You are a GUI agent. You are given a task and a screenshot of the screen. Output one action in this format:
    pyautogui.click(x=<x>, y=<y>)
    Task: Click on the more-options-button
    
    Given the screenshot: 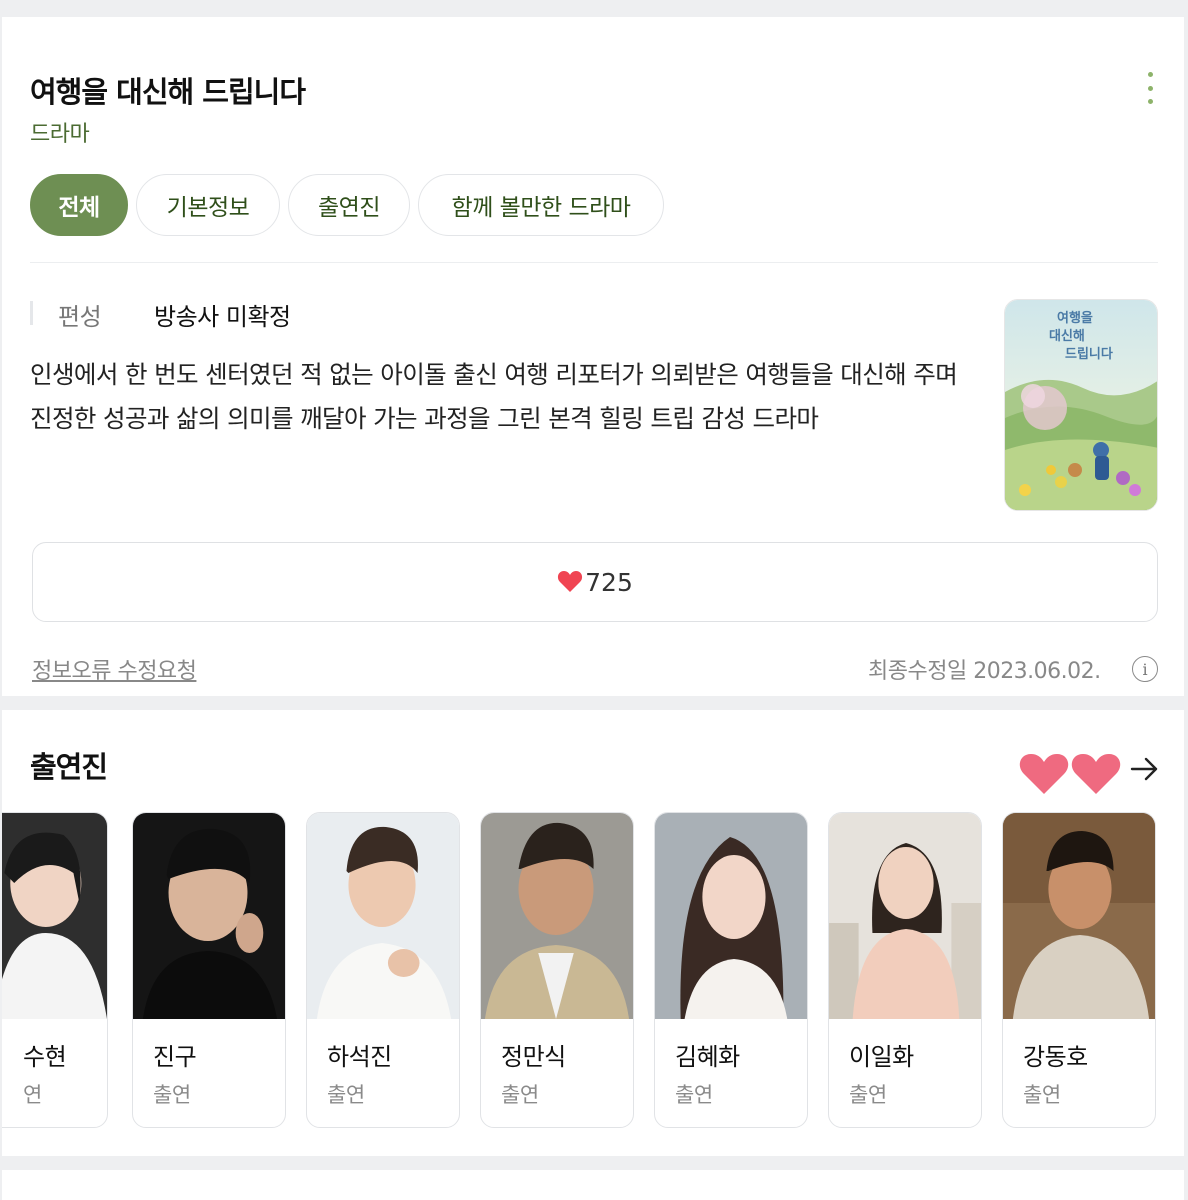 What is the action you would take?
    pyautogui.click(x=1150, y=88)
    